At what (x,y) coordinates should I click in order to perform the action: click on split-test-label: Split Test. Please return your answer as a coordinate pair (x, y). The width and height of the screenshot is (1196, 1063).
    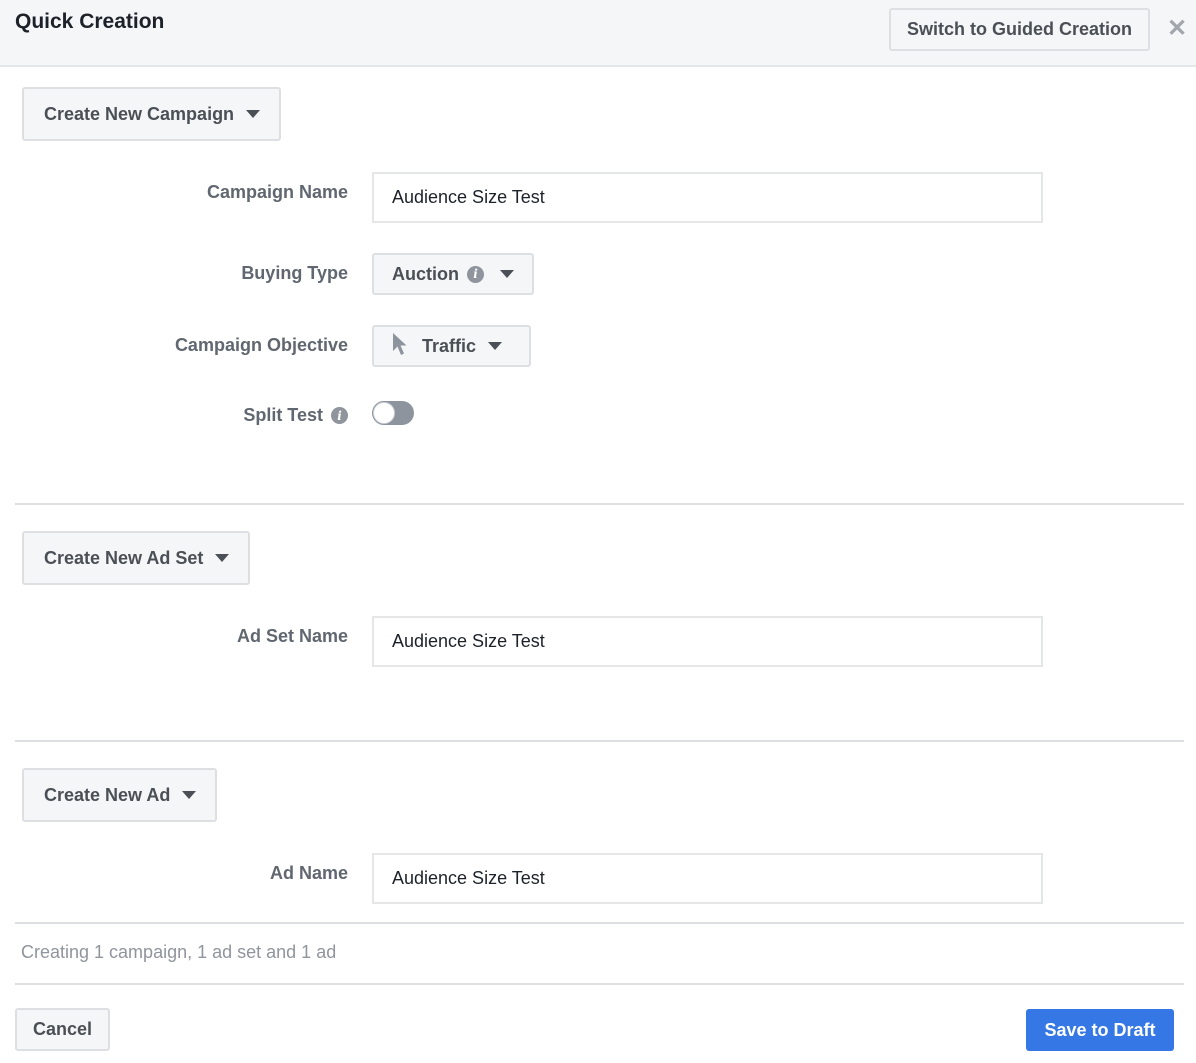
    Looking at the image, I should click on (283, 415).